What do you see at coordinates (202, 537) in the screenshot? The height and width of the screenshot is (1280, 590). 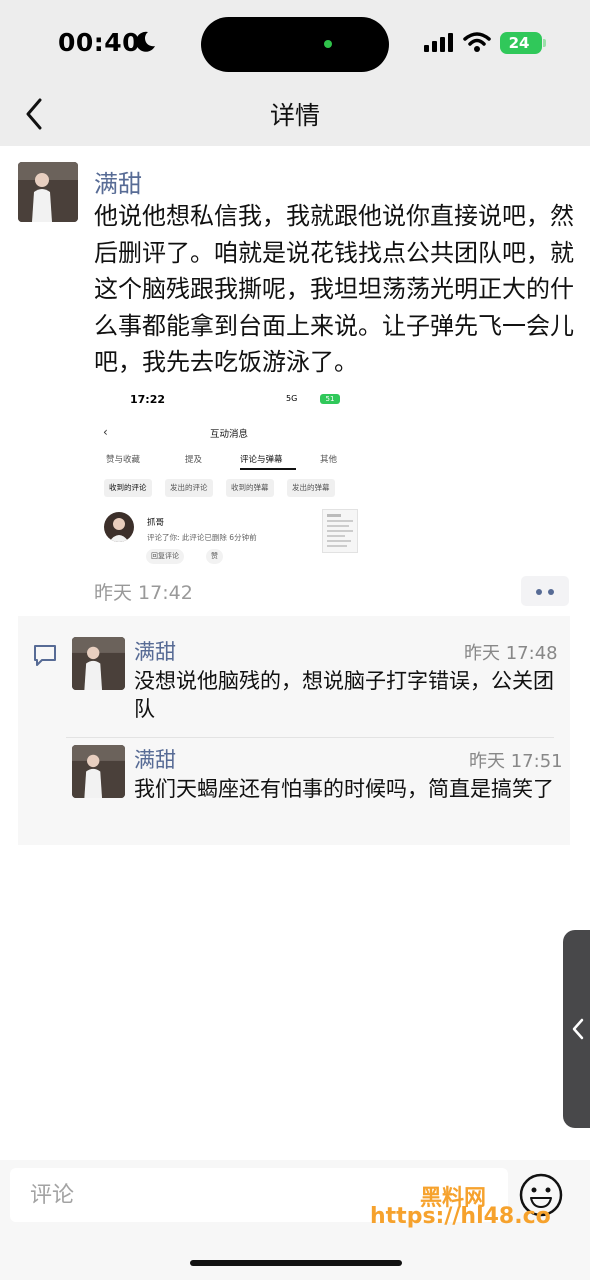 I see `image-desc: 评论了你: 此评论已删除 6分钟前` at bounding box center [202, 537].